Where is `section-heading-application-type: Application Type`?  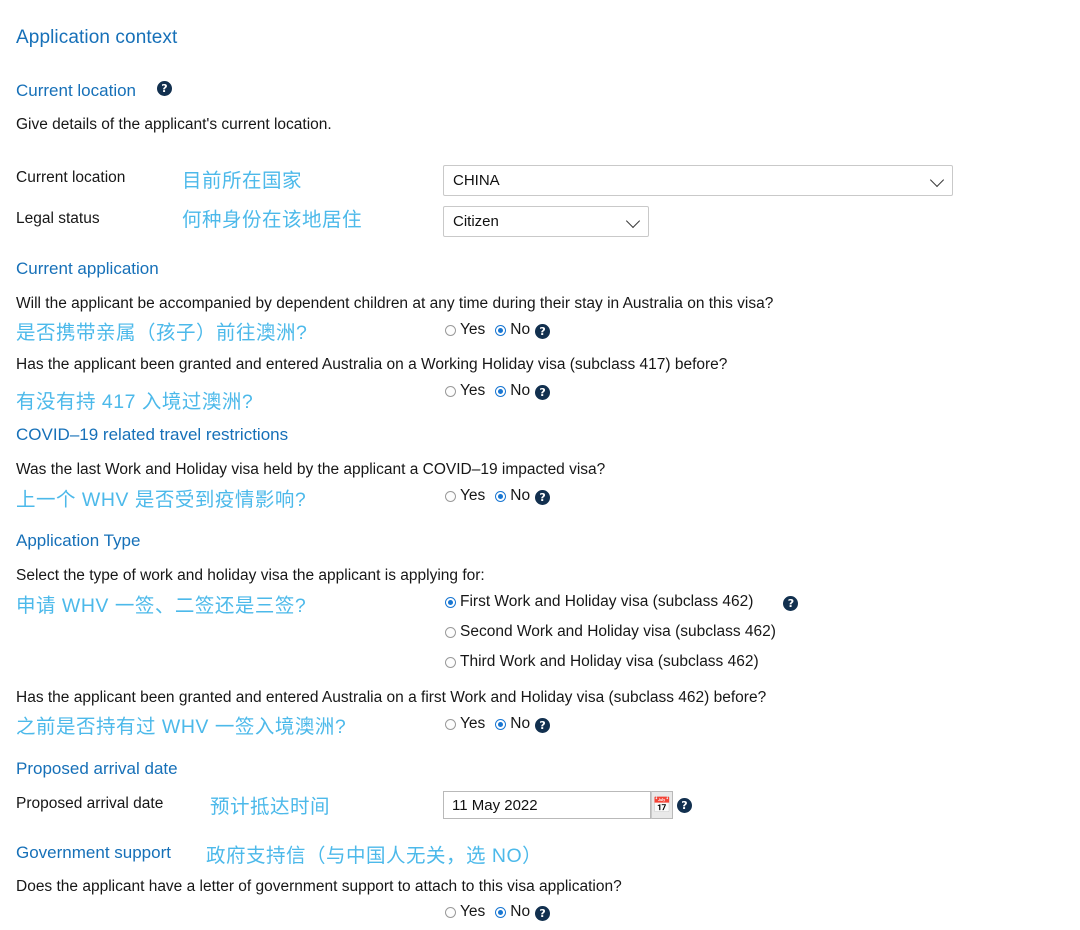 section-heading-application-type: Application Type is located at coordinates (78, 540).